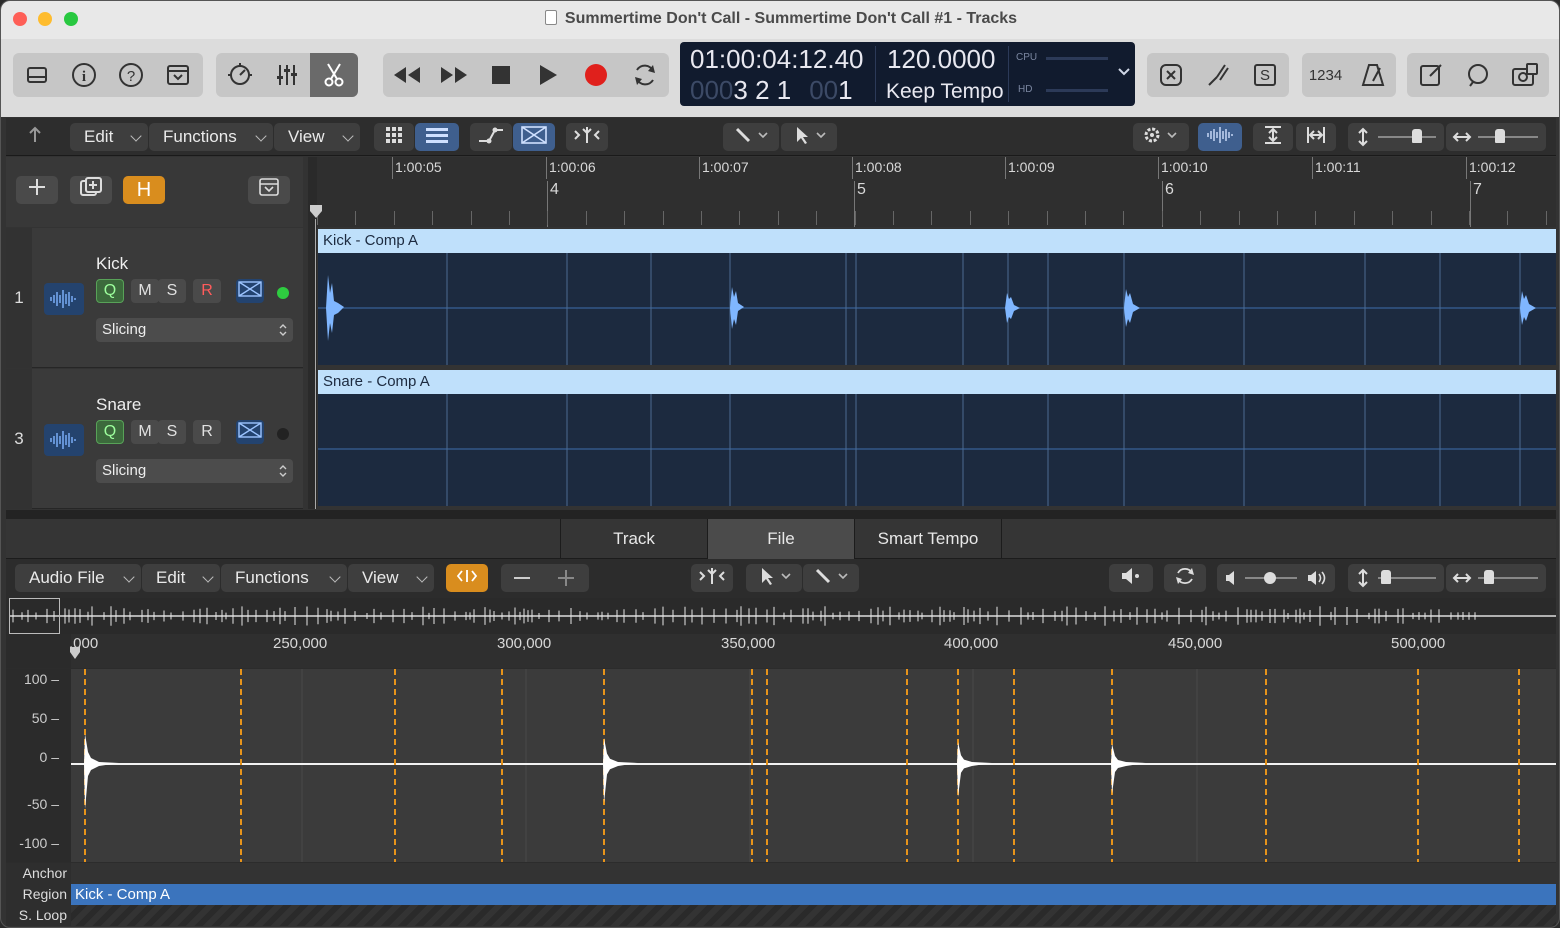 Image resolution: width=1560 pixels, height=928 pixels. What do you see at coordinates (941, 59) in the screenshot?
I see `tempo-value: 120.0000` at bounding box center [941, 59].